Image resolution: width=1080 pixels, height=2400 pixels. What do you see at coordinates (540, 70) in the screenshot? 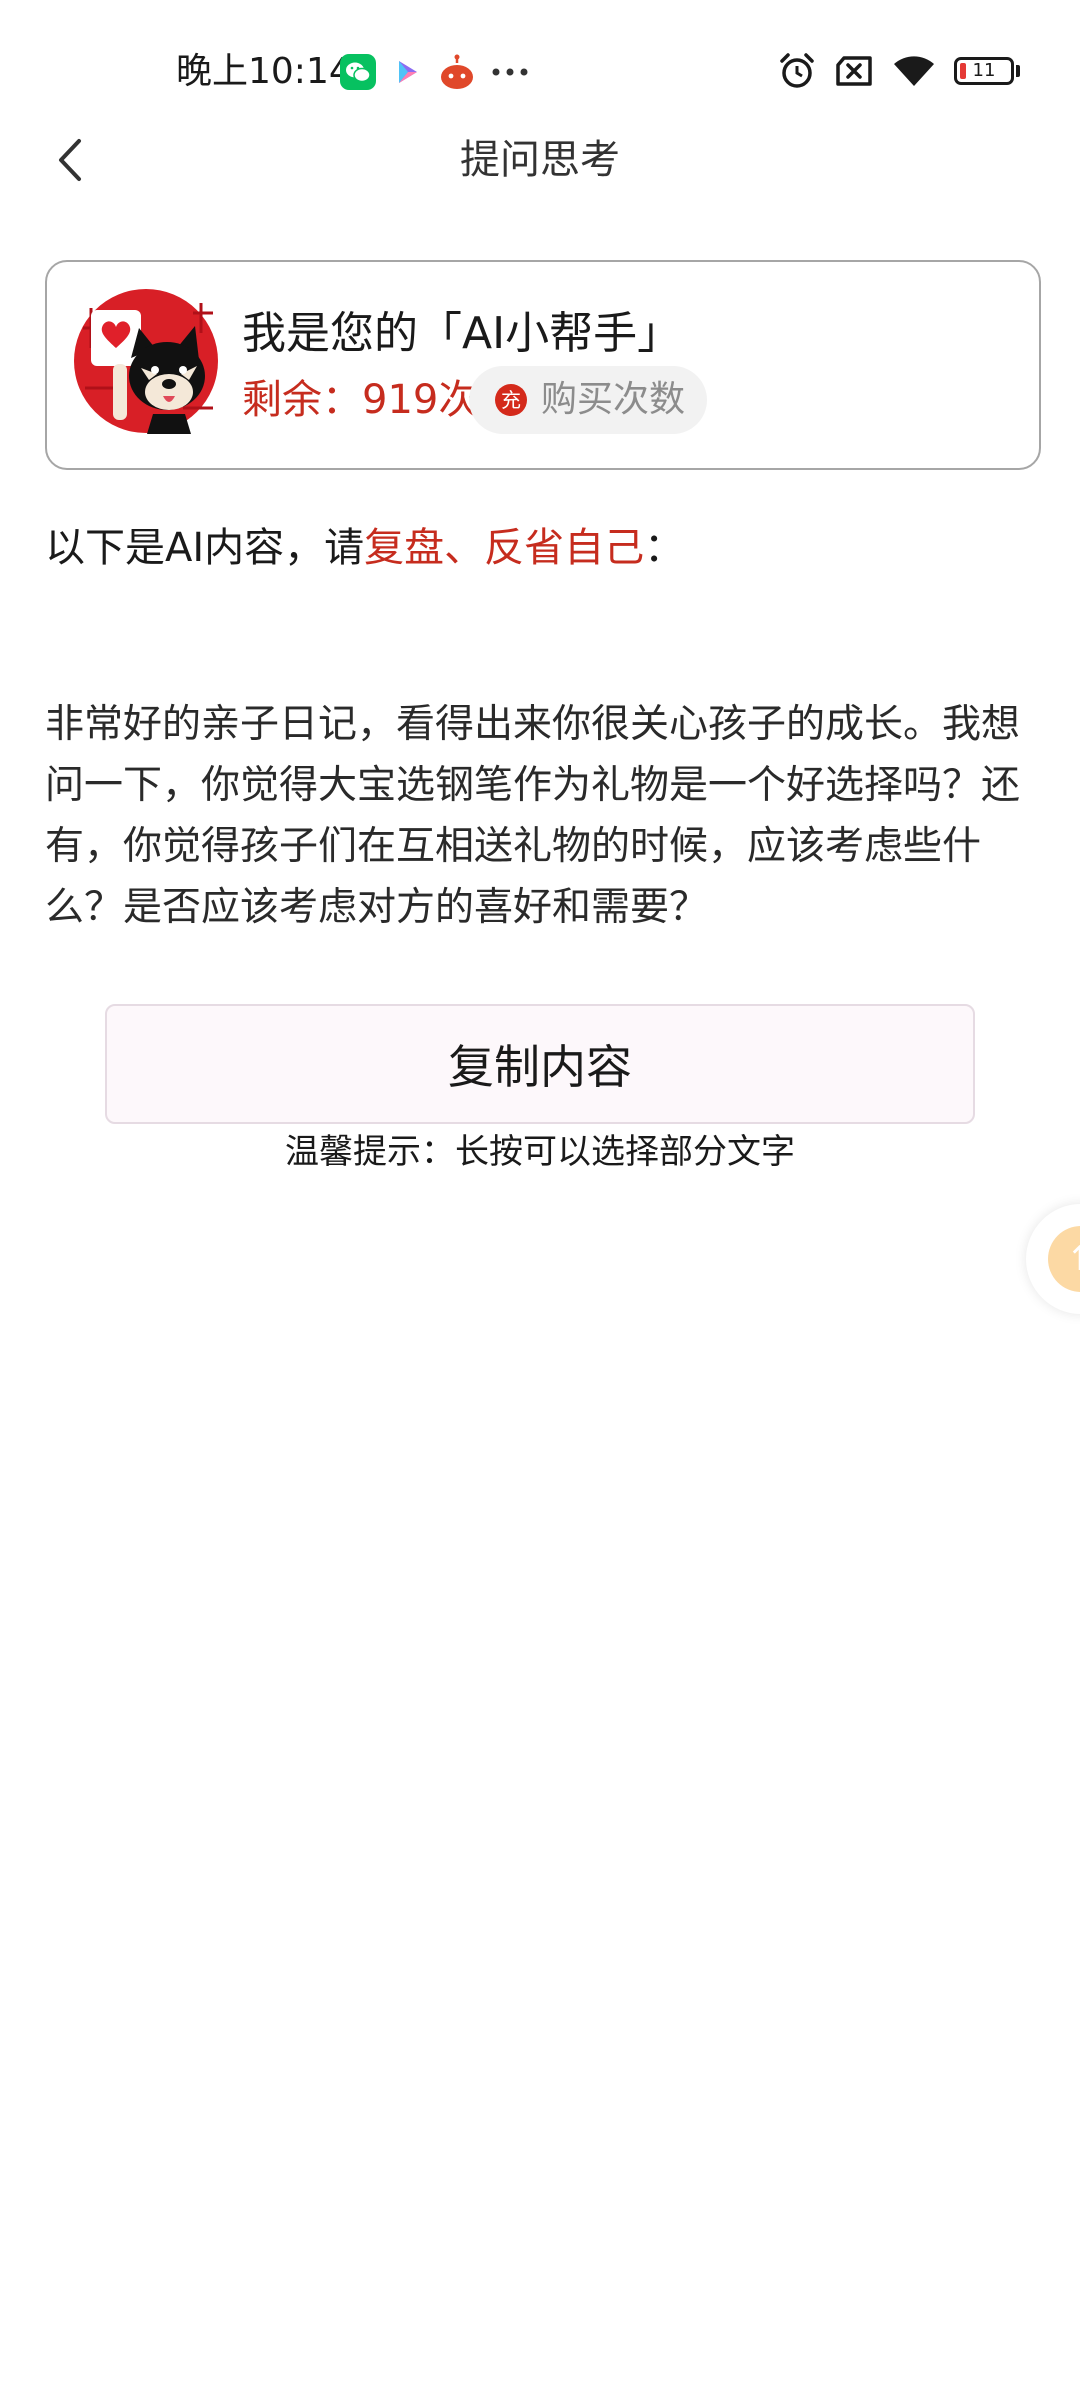
I see `status-bar: 晚上10:14 11` at bounding box center [540, 70].